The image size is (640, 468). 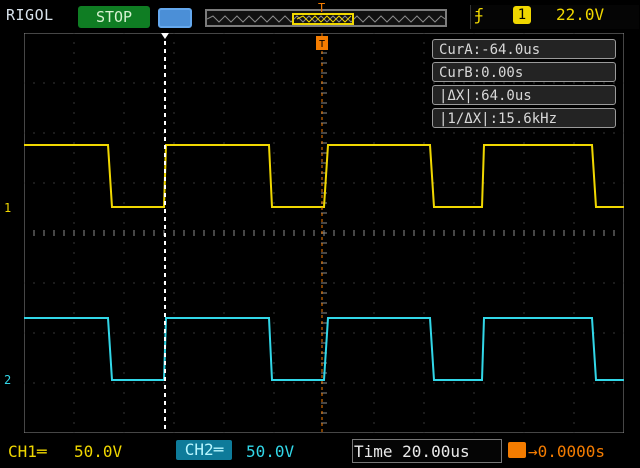 I want to click on trigger-position: →0.0000s, so click(x=566, y=451).